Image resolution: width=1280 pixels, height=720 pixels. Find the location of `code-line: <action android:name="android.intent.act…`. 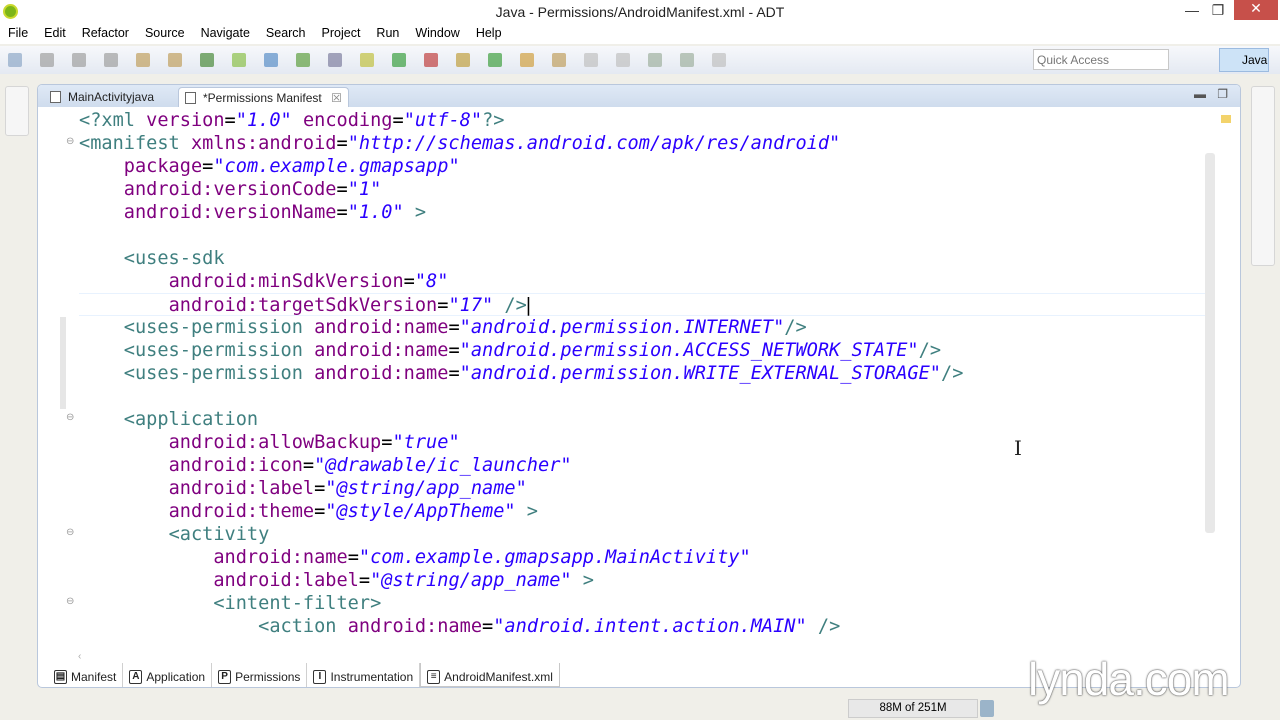

code-line: <action android:name="android.intent.act… is located at coordinates (459, 626).